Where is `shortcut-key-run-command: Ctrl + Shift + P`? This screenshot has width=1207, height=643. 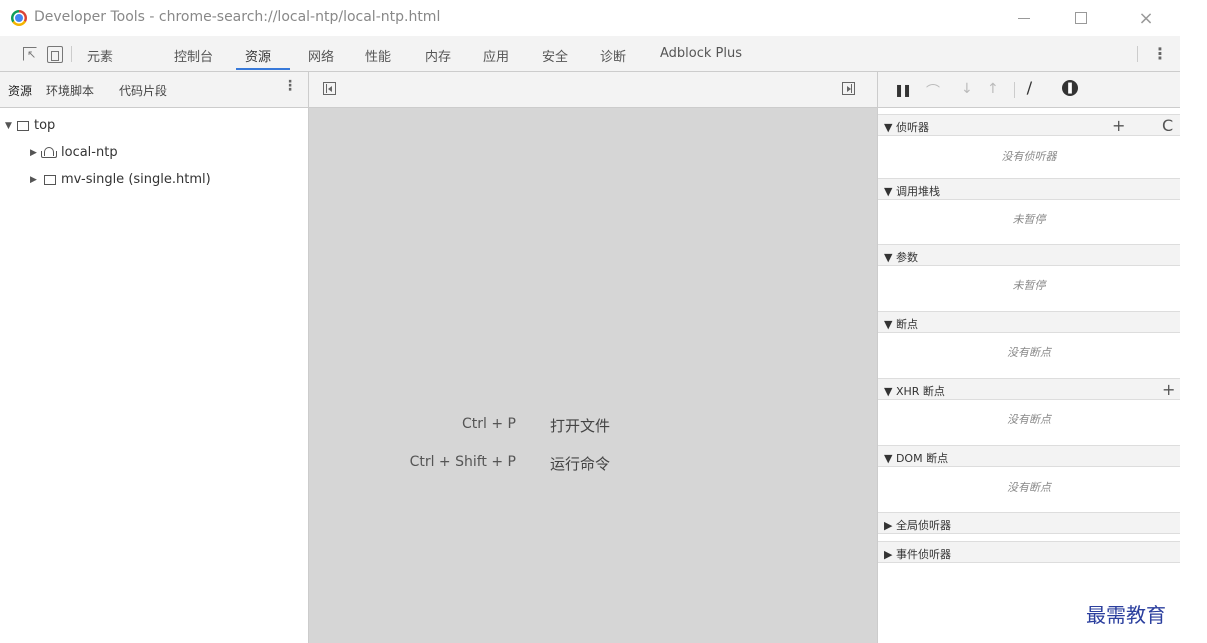 shortcut-key-run-command: Ctrl + Shift + P is located at coordinates (462, 462).